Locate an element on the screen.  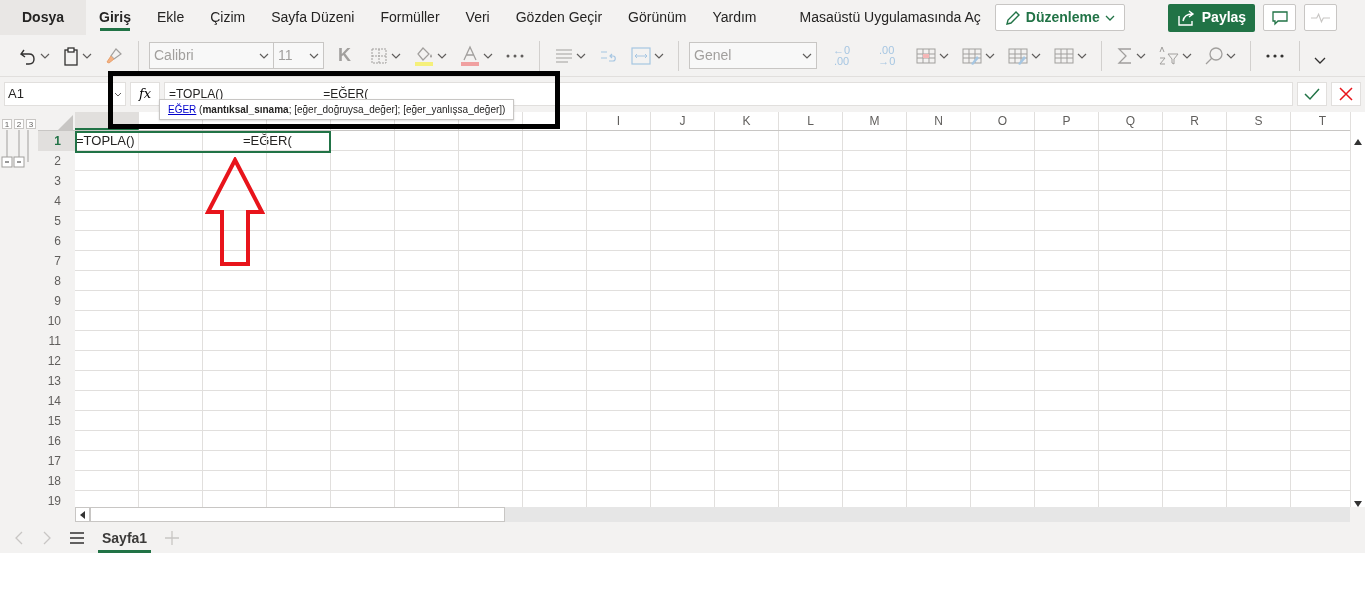
combo-value: Genel is located at coordinates (713, 55).